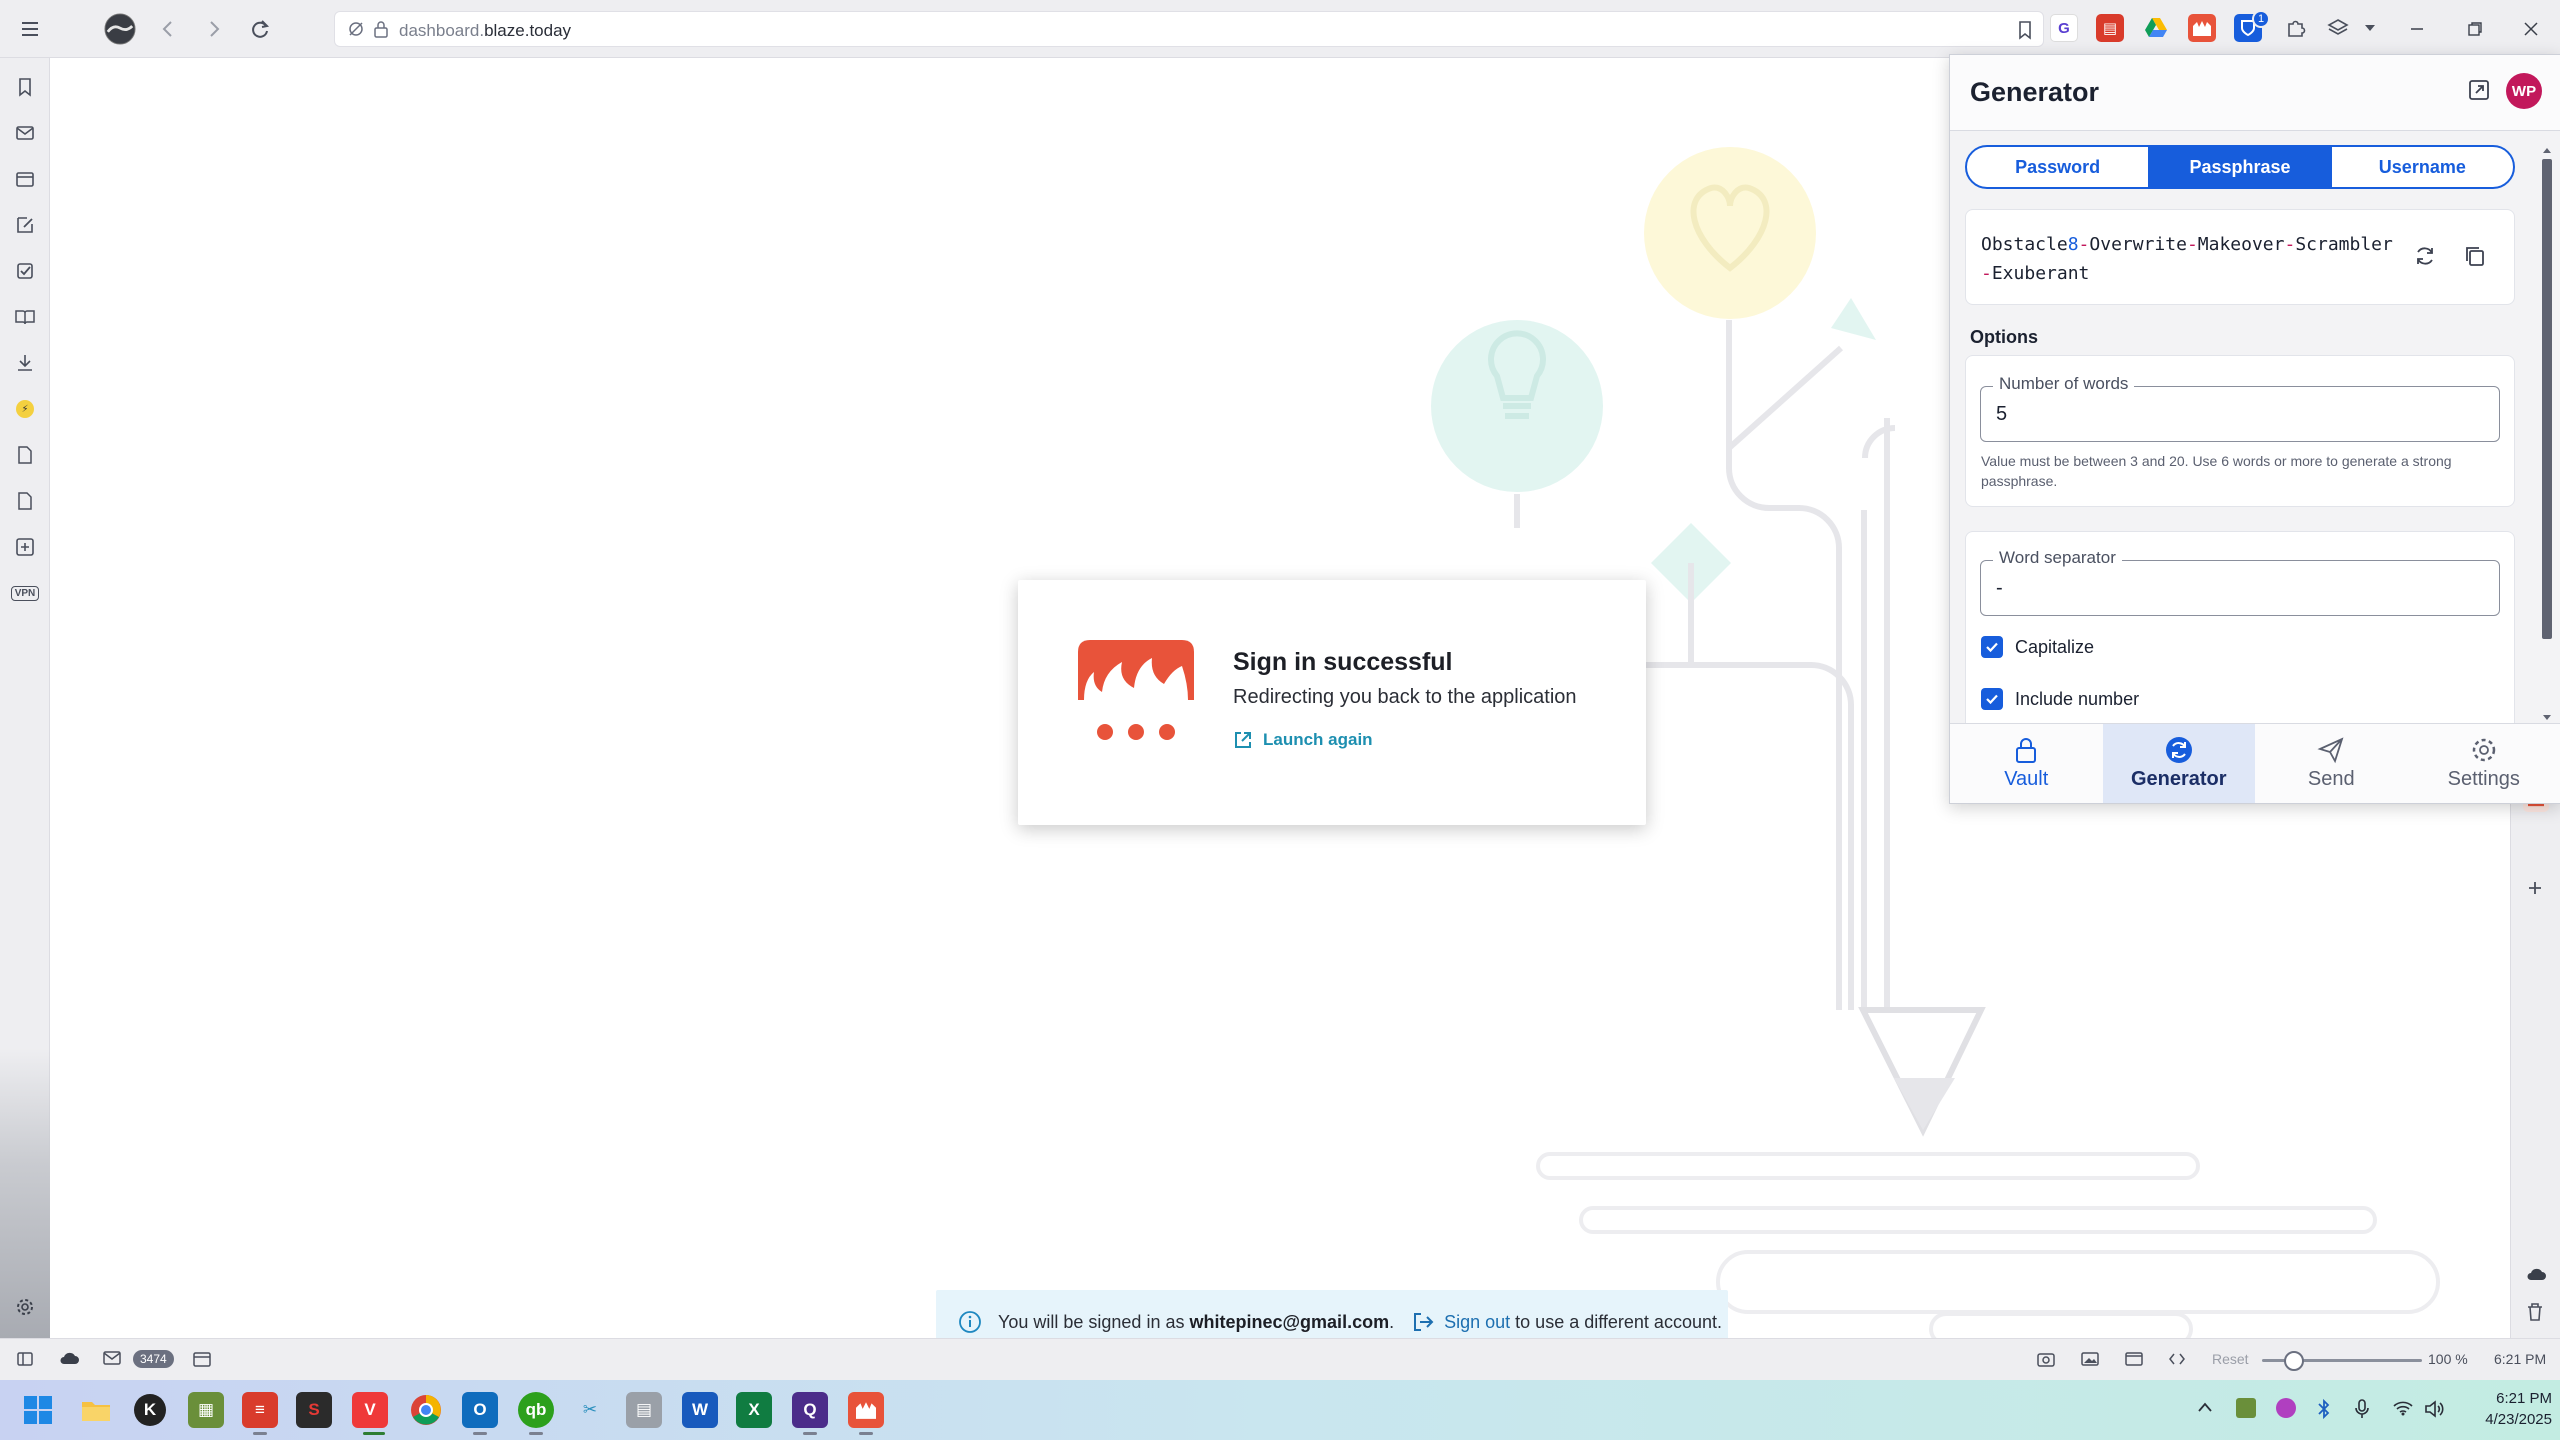 The image size is (2560, 1440). What do you see at coordinates (2090, 1359) in the screenshot?
I see `image-toggle-icon` at bounding box center [2090, 1359].